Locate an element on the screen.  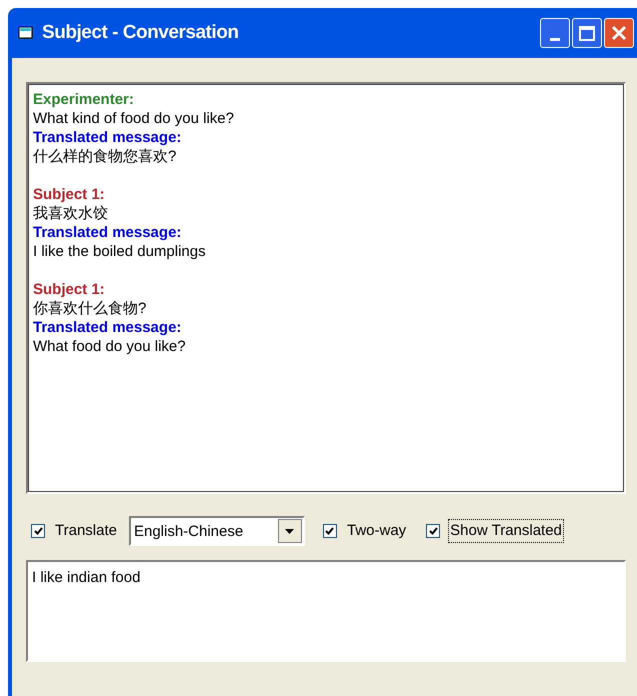
message-text: 你喜欢什么食物? is located at coordinates (90, 308).